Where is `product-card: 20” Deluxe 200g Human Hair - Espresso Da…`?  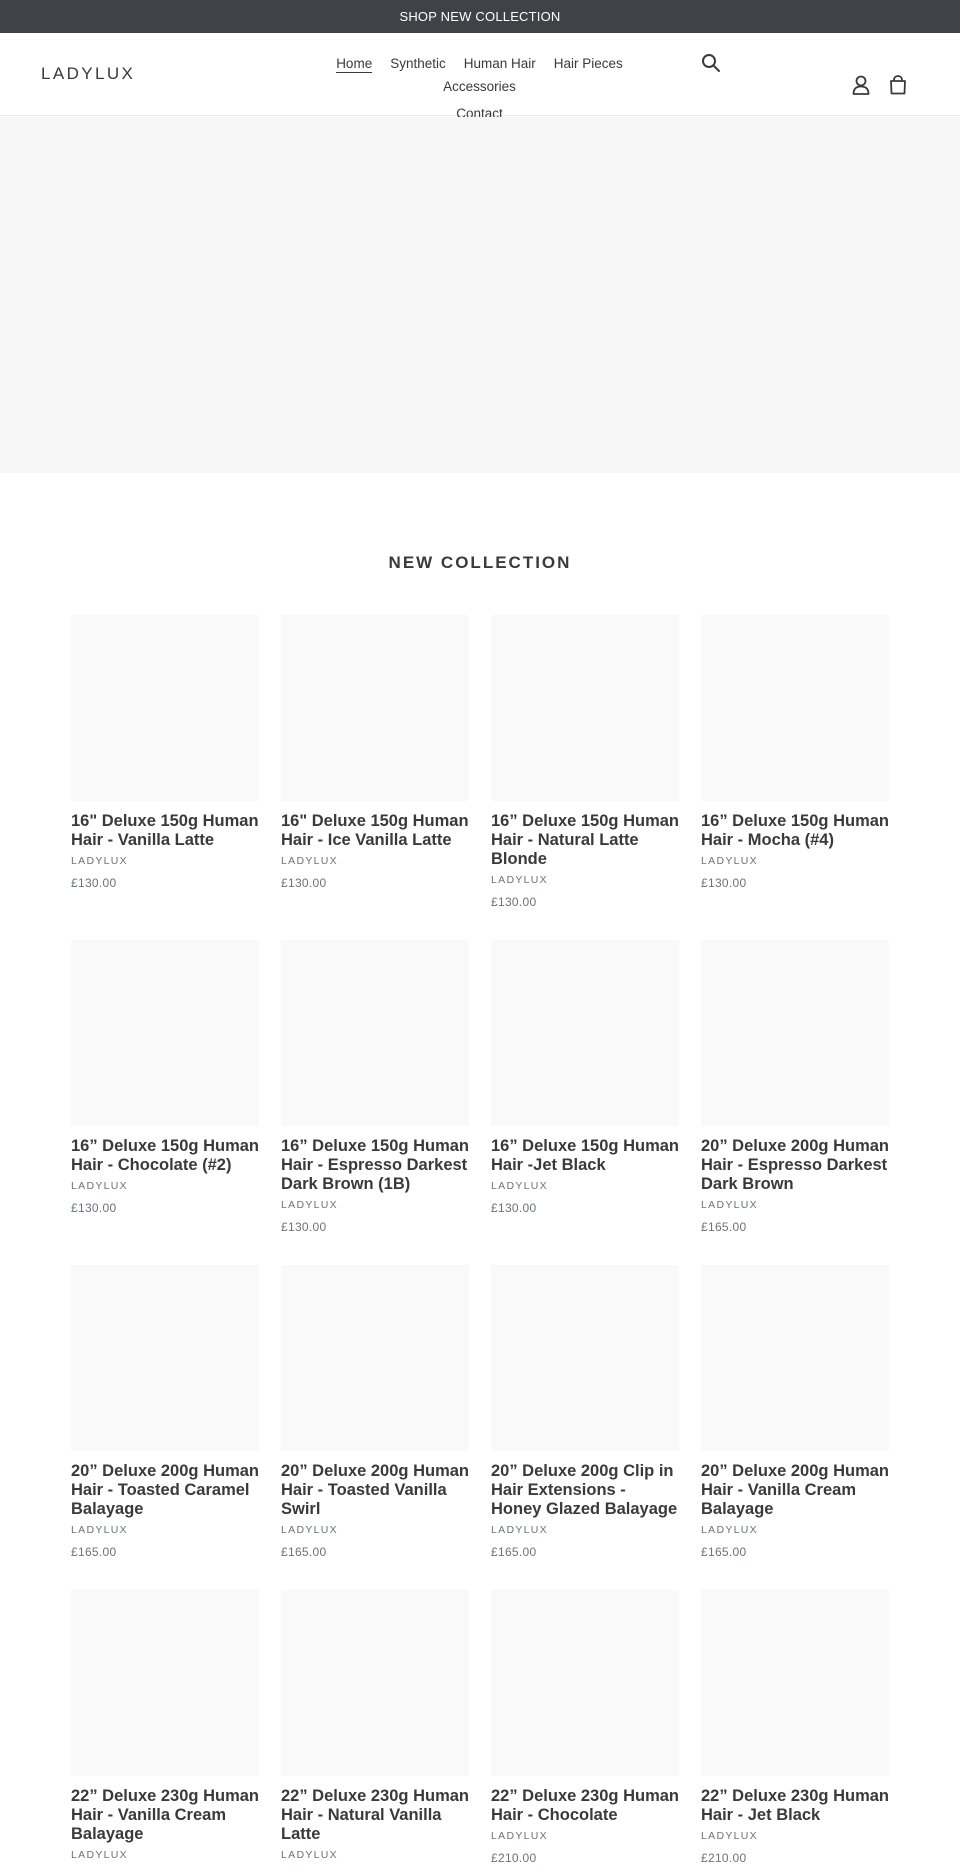
product-card: 20” Deluxe 200g Human Hair - Espresso Da… is located at coordinates (795, 1087).